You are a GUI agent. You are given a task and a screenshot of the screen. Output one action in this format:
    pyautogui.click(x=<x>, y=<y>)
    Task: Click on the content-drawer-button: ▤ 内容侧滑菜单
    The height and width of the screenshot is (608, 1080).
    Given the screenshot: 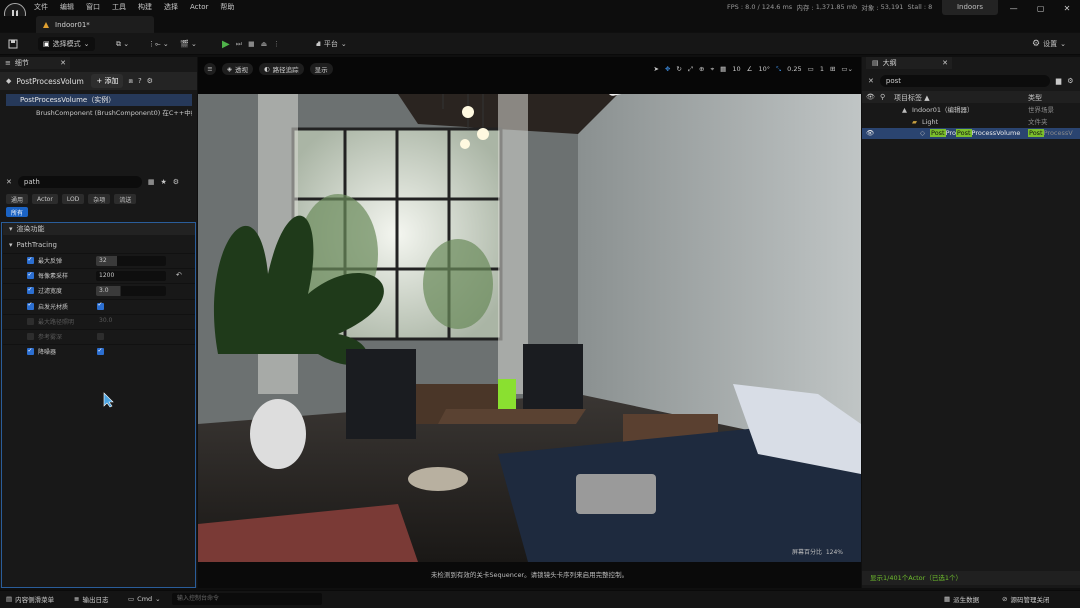 What is the action you would take?
    pyautogui.click(x=30, y=599)
    